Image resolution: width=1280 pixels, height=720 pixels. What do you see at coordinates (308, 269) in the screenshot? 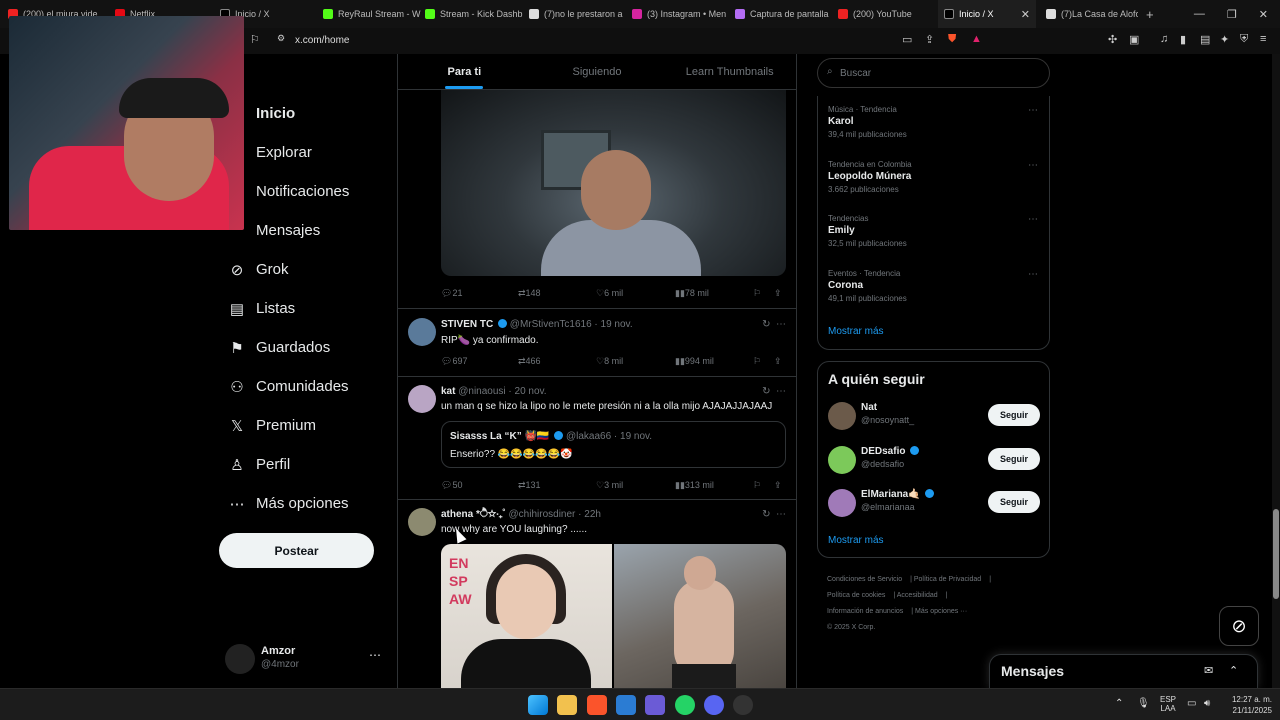
I see `nav-item-grok: ⊘ Grok` at bounding box center [308, 269].